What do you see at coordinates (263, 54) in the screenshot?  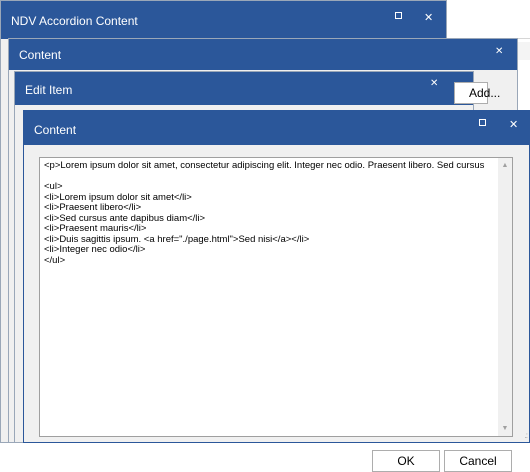 I see `content-back-titlebar: Content ✕` at bounding box center [263, 54].